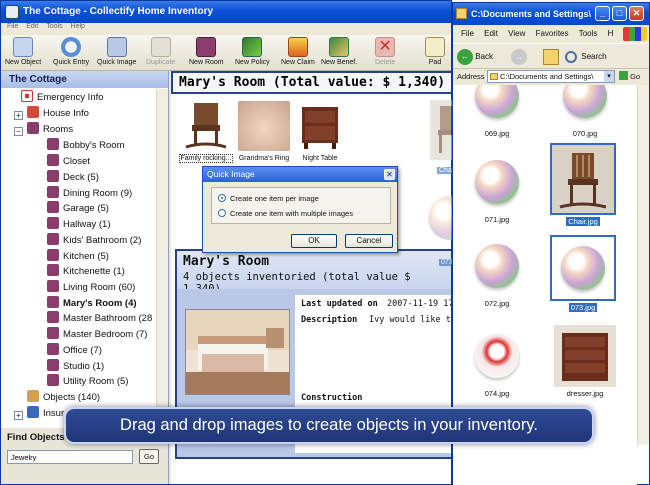 The height and width of the screenshot is (485, 650). Describe the element at coordinates (497, 111) in the screenshot. I see `file-item: 069.jpg` at that location.